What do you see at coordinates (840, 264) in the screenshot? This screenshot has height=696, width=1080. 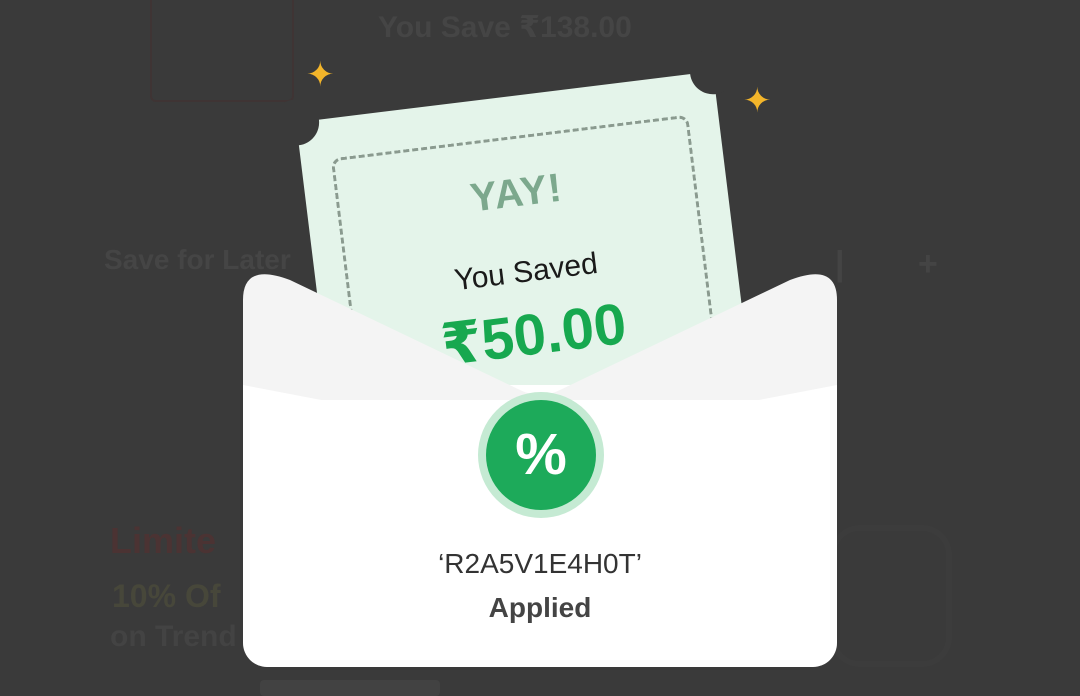 I see `background-minus-icon: |` at bounding box center [840, 264].